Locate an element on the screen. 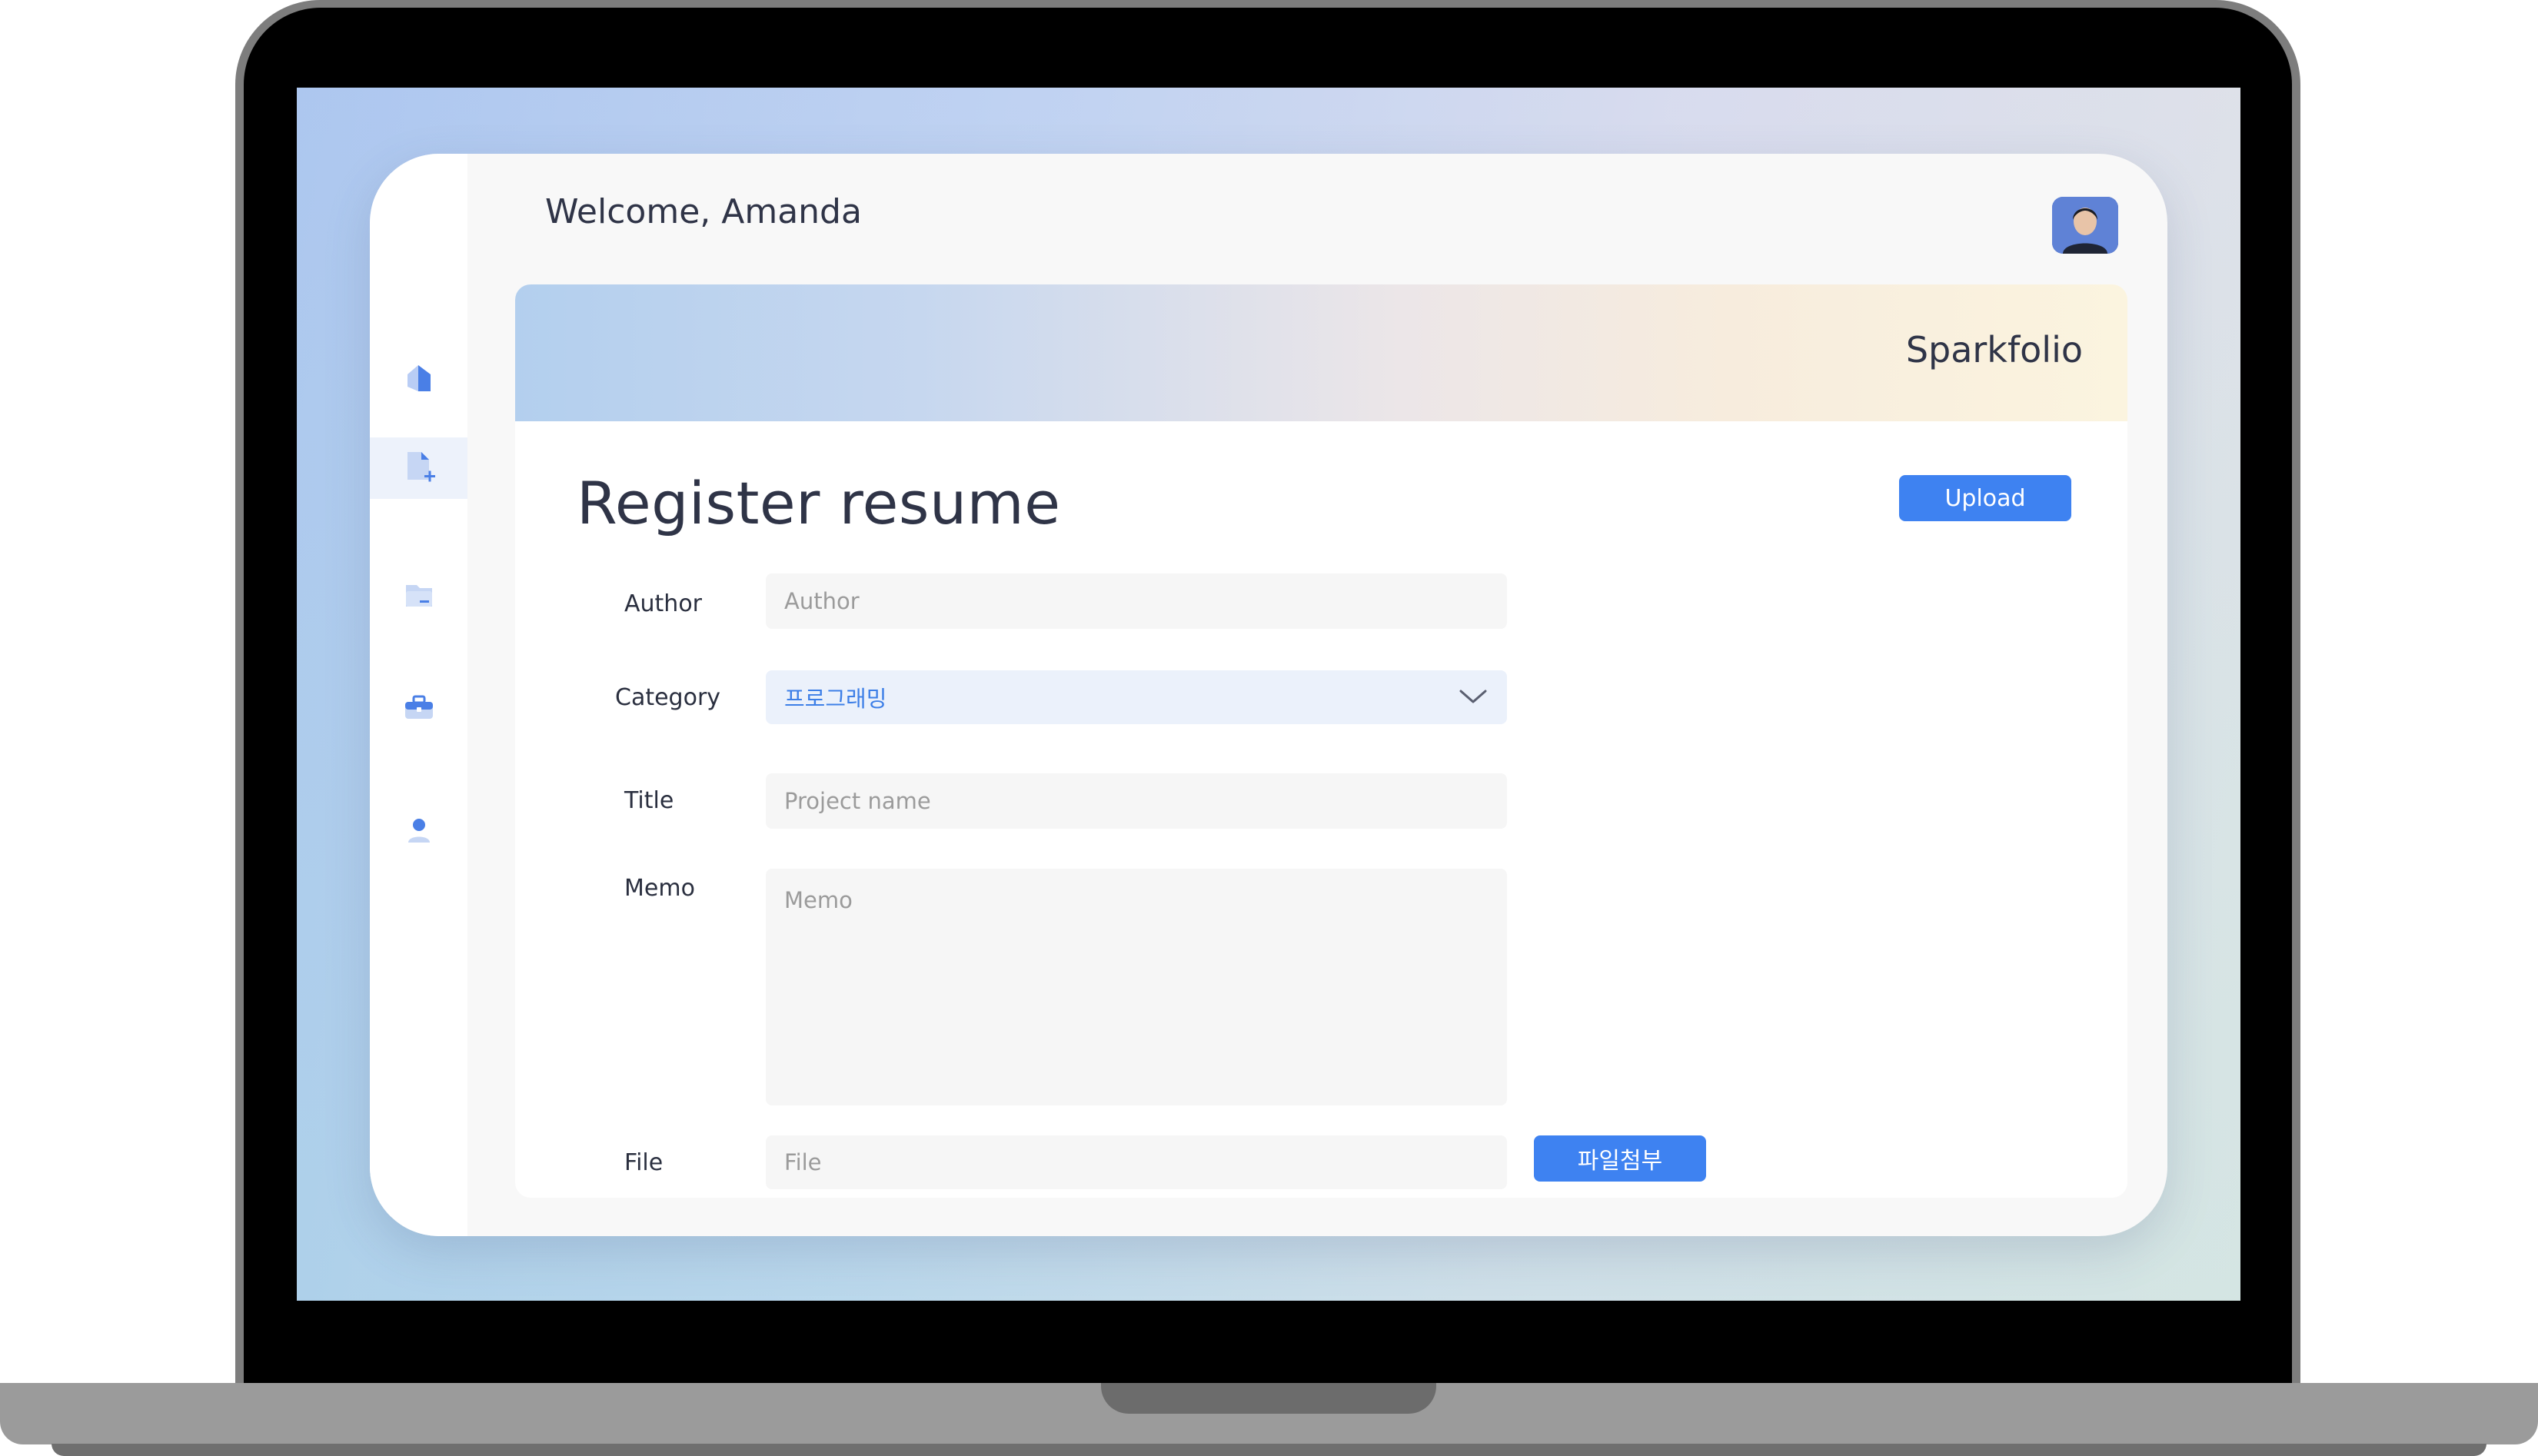 Image resolution: width=2538 pixels, height=1456 pixels. user-avatar-image is located at coordinates (2085, 225).